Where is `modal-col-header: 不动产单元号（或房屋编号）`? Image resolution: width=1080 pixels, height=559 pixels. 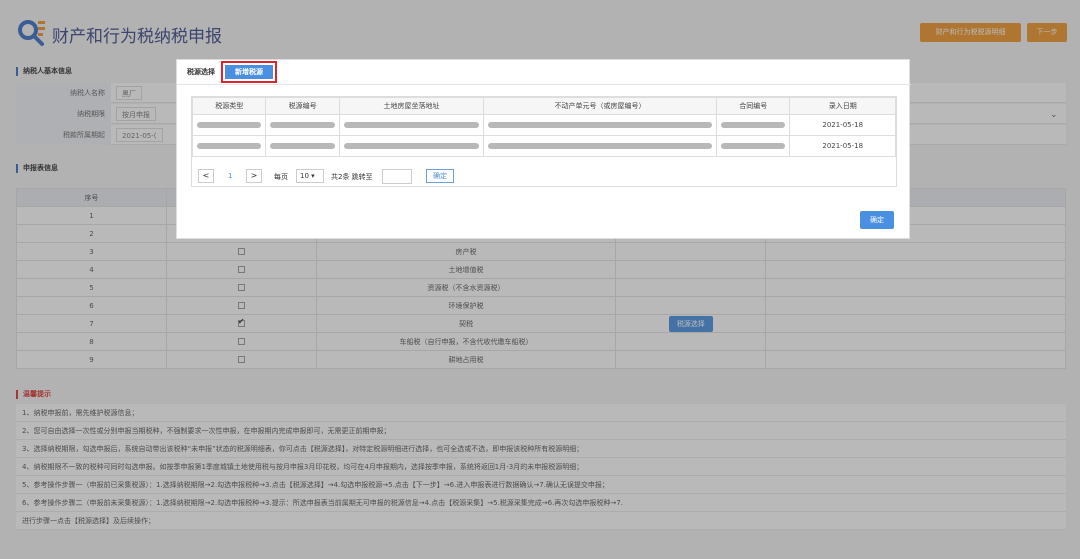 modal-col-header: 不动产单元号（或房屋编号） is located at coordinates (600, 106).